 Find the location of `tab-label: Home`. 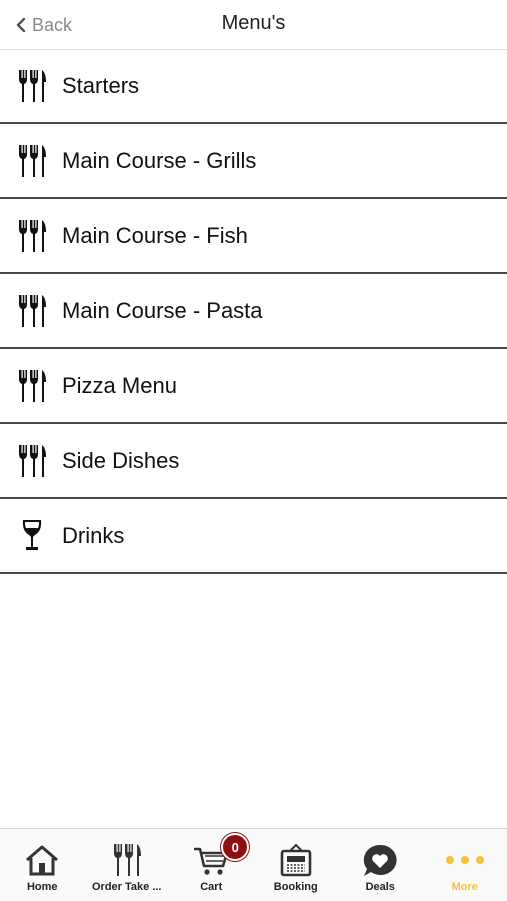

tab-label: Home is located at coordinates (42, 887).